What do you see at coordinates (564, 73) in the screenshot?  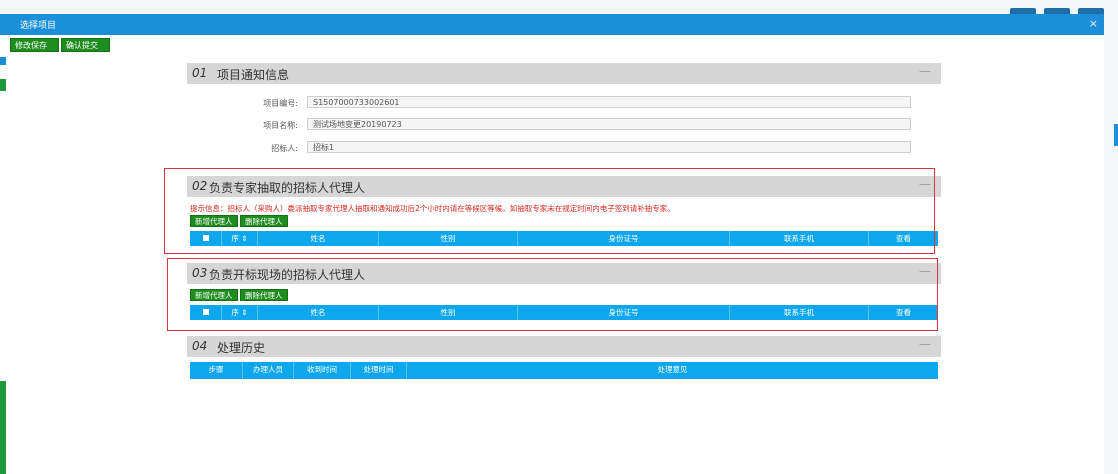 I see `section-header-project-info: 01 项目通知信息 —` at bounding box center [564, 73].